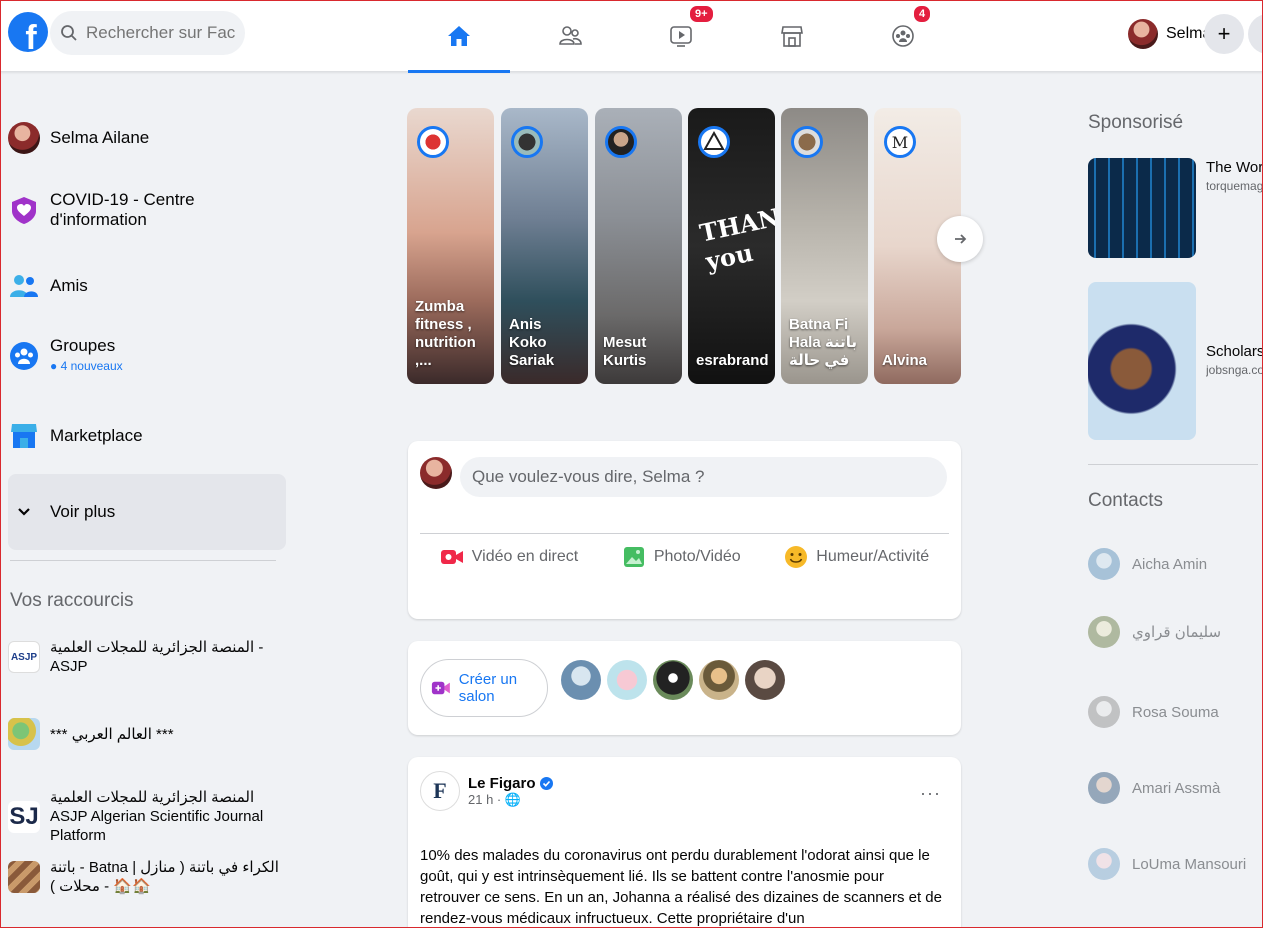  What do you see at coordinates (1170, 564) in the screenshot?
I see `contact-name: Aicha Amin` at bounding box center [1170, 564].